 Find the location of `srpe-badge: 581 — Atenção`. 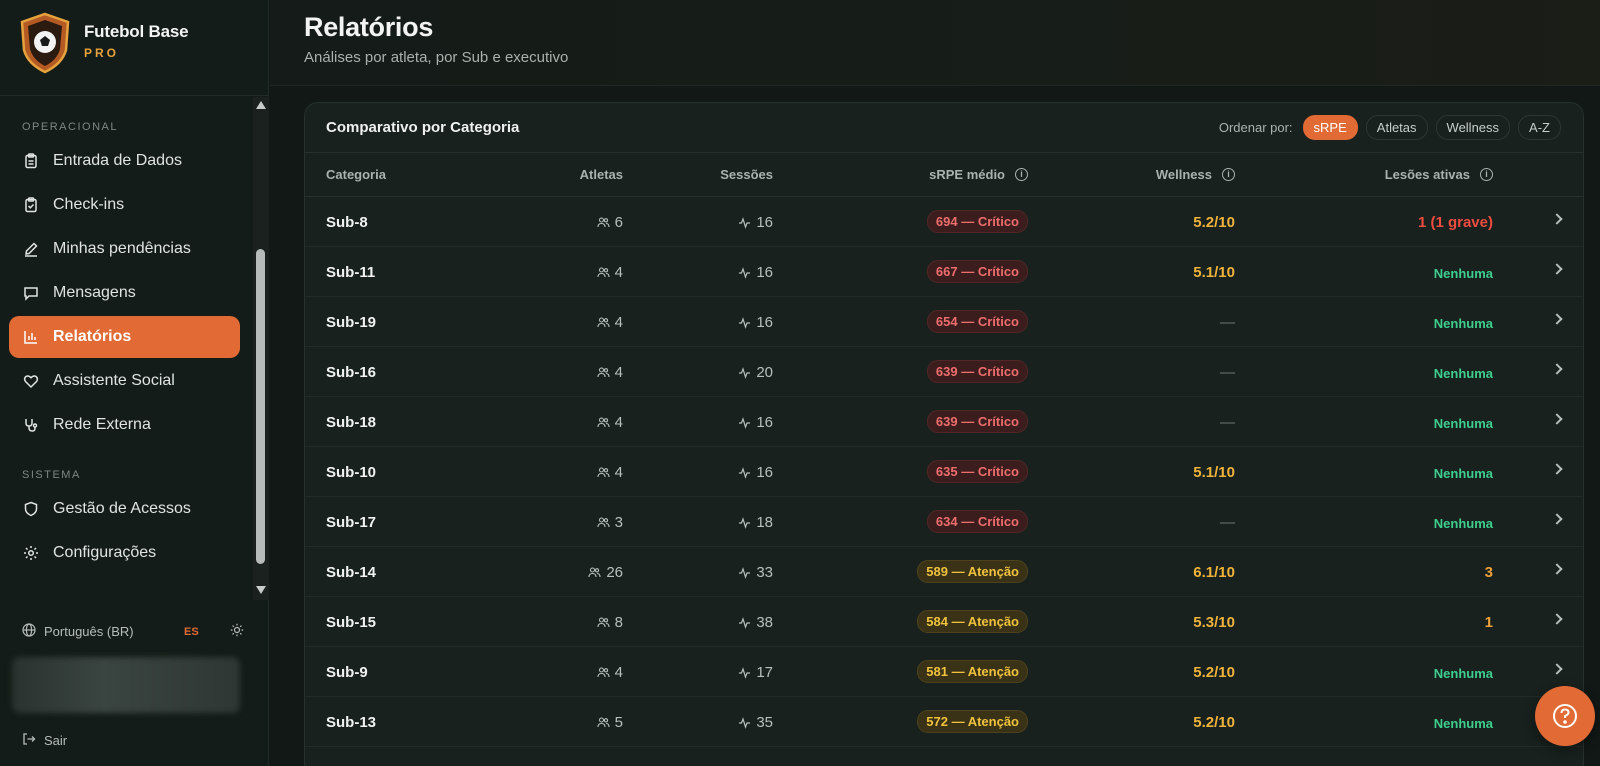

srpe-badge: 581 — Atenção is located at coordinates (972, 671).